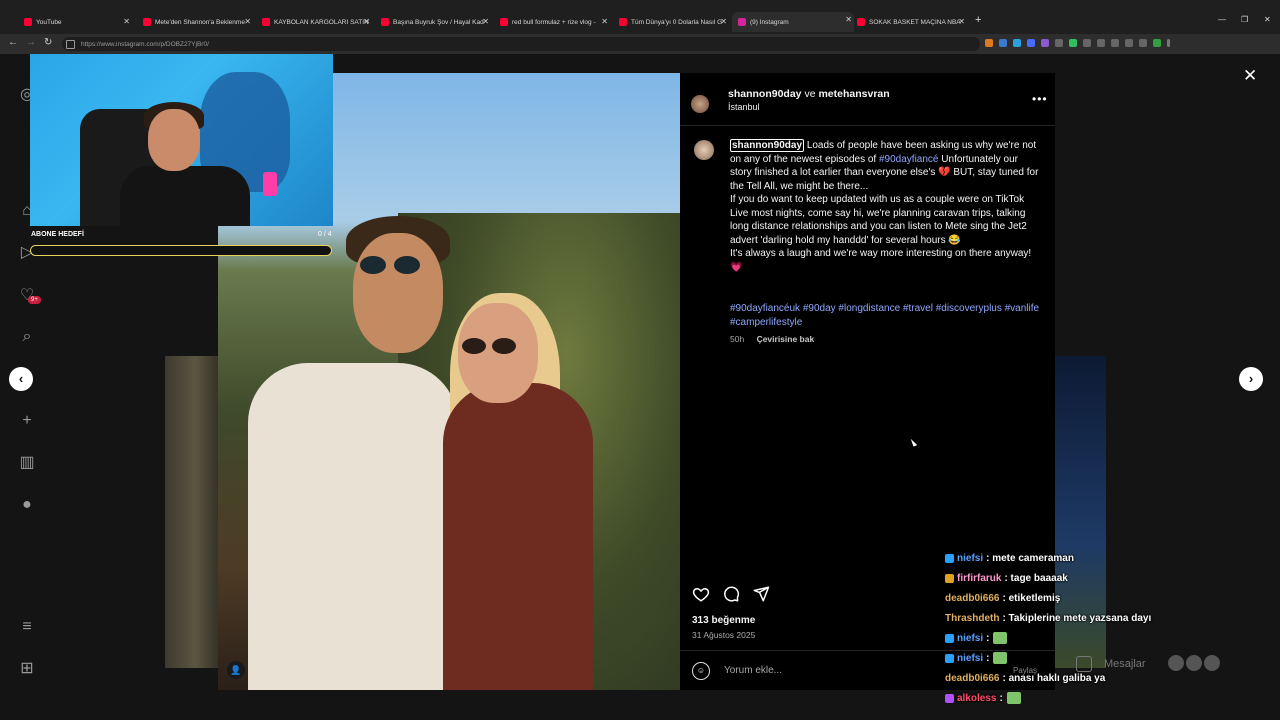 The image size is (1280, 720). What do you see at coordinates (31, 42) in the screenshot?
I see `forward-icon: →` at bounding box center [31, 42].